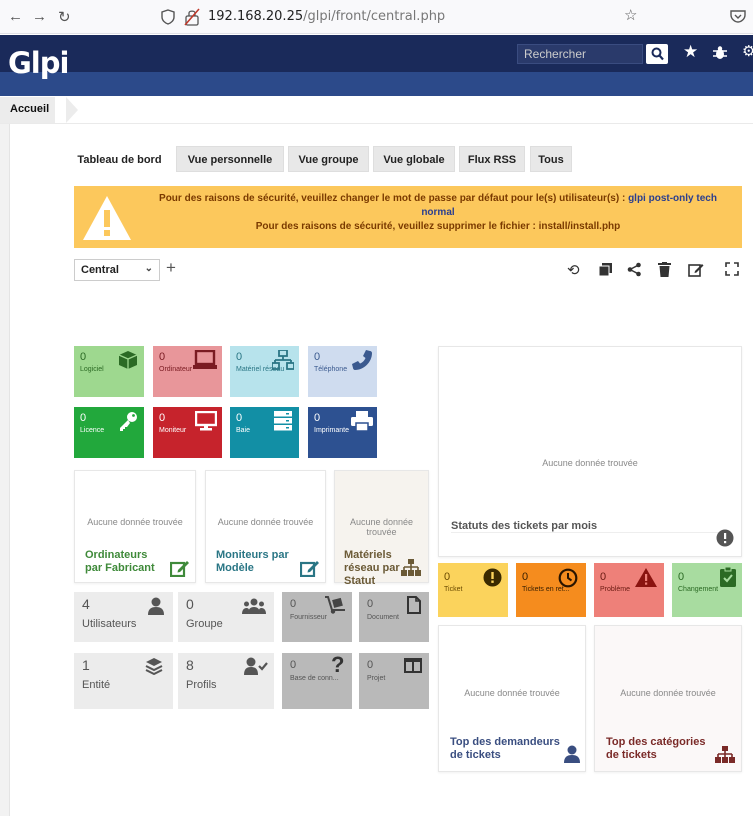 The image size is (753, 816). I want to click on share-icon, so click(634, 269).